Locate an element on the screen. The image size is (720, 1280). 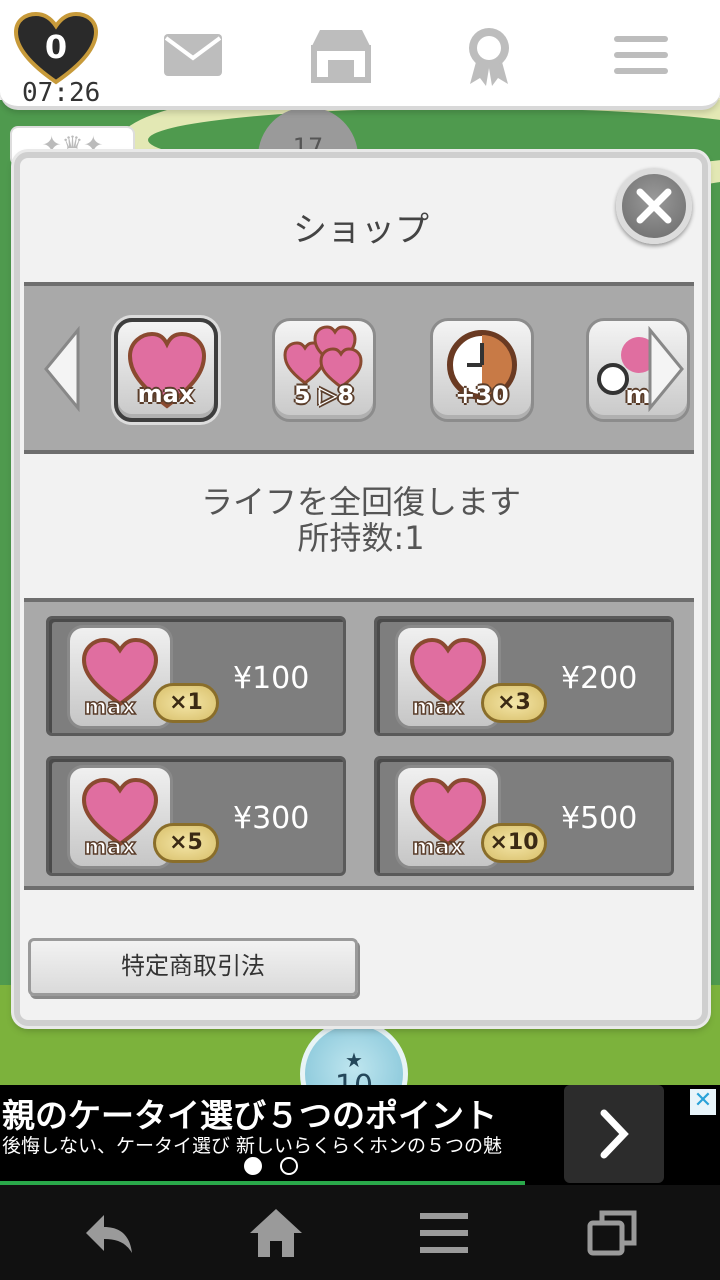
chevron-right-icon is located at coordinates (614, 1134).